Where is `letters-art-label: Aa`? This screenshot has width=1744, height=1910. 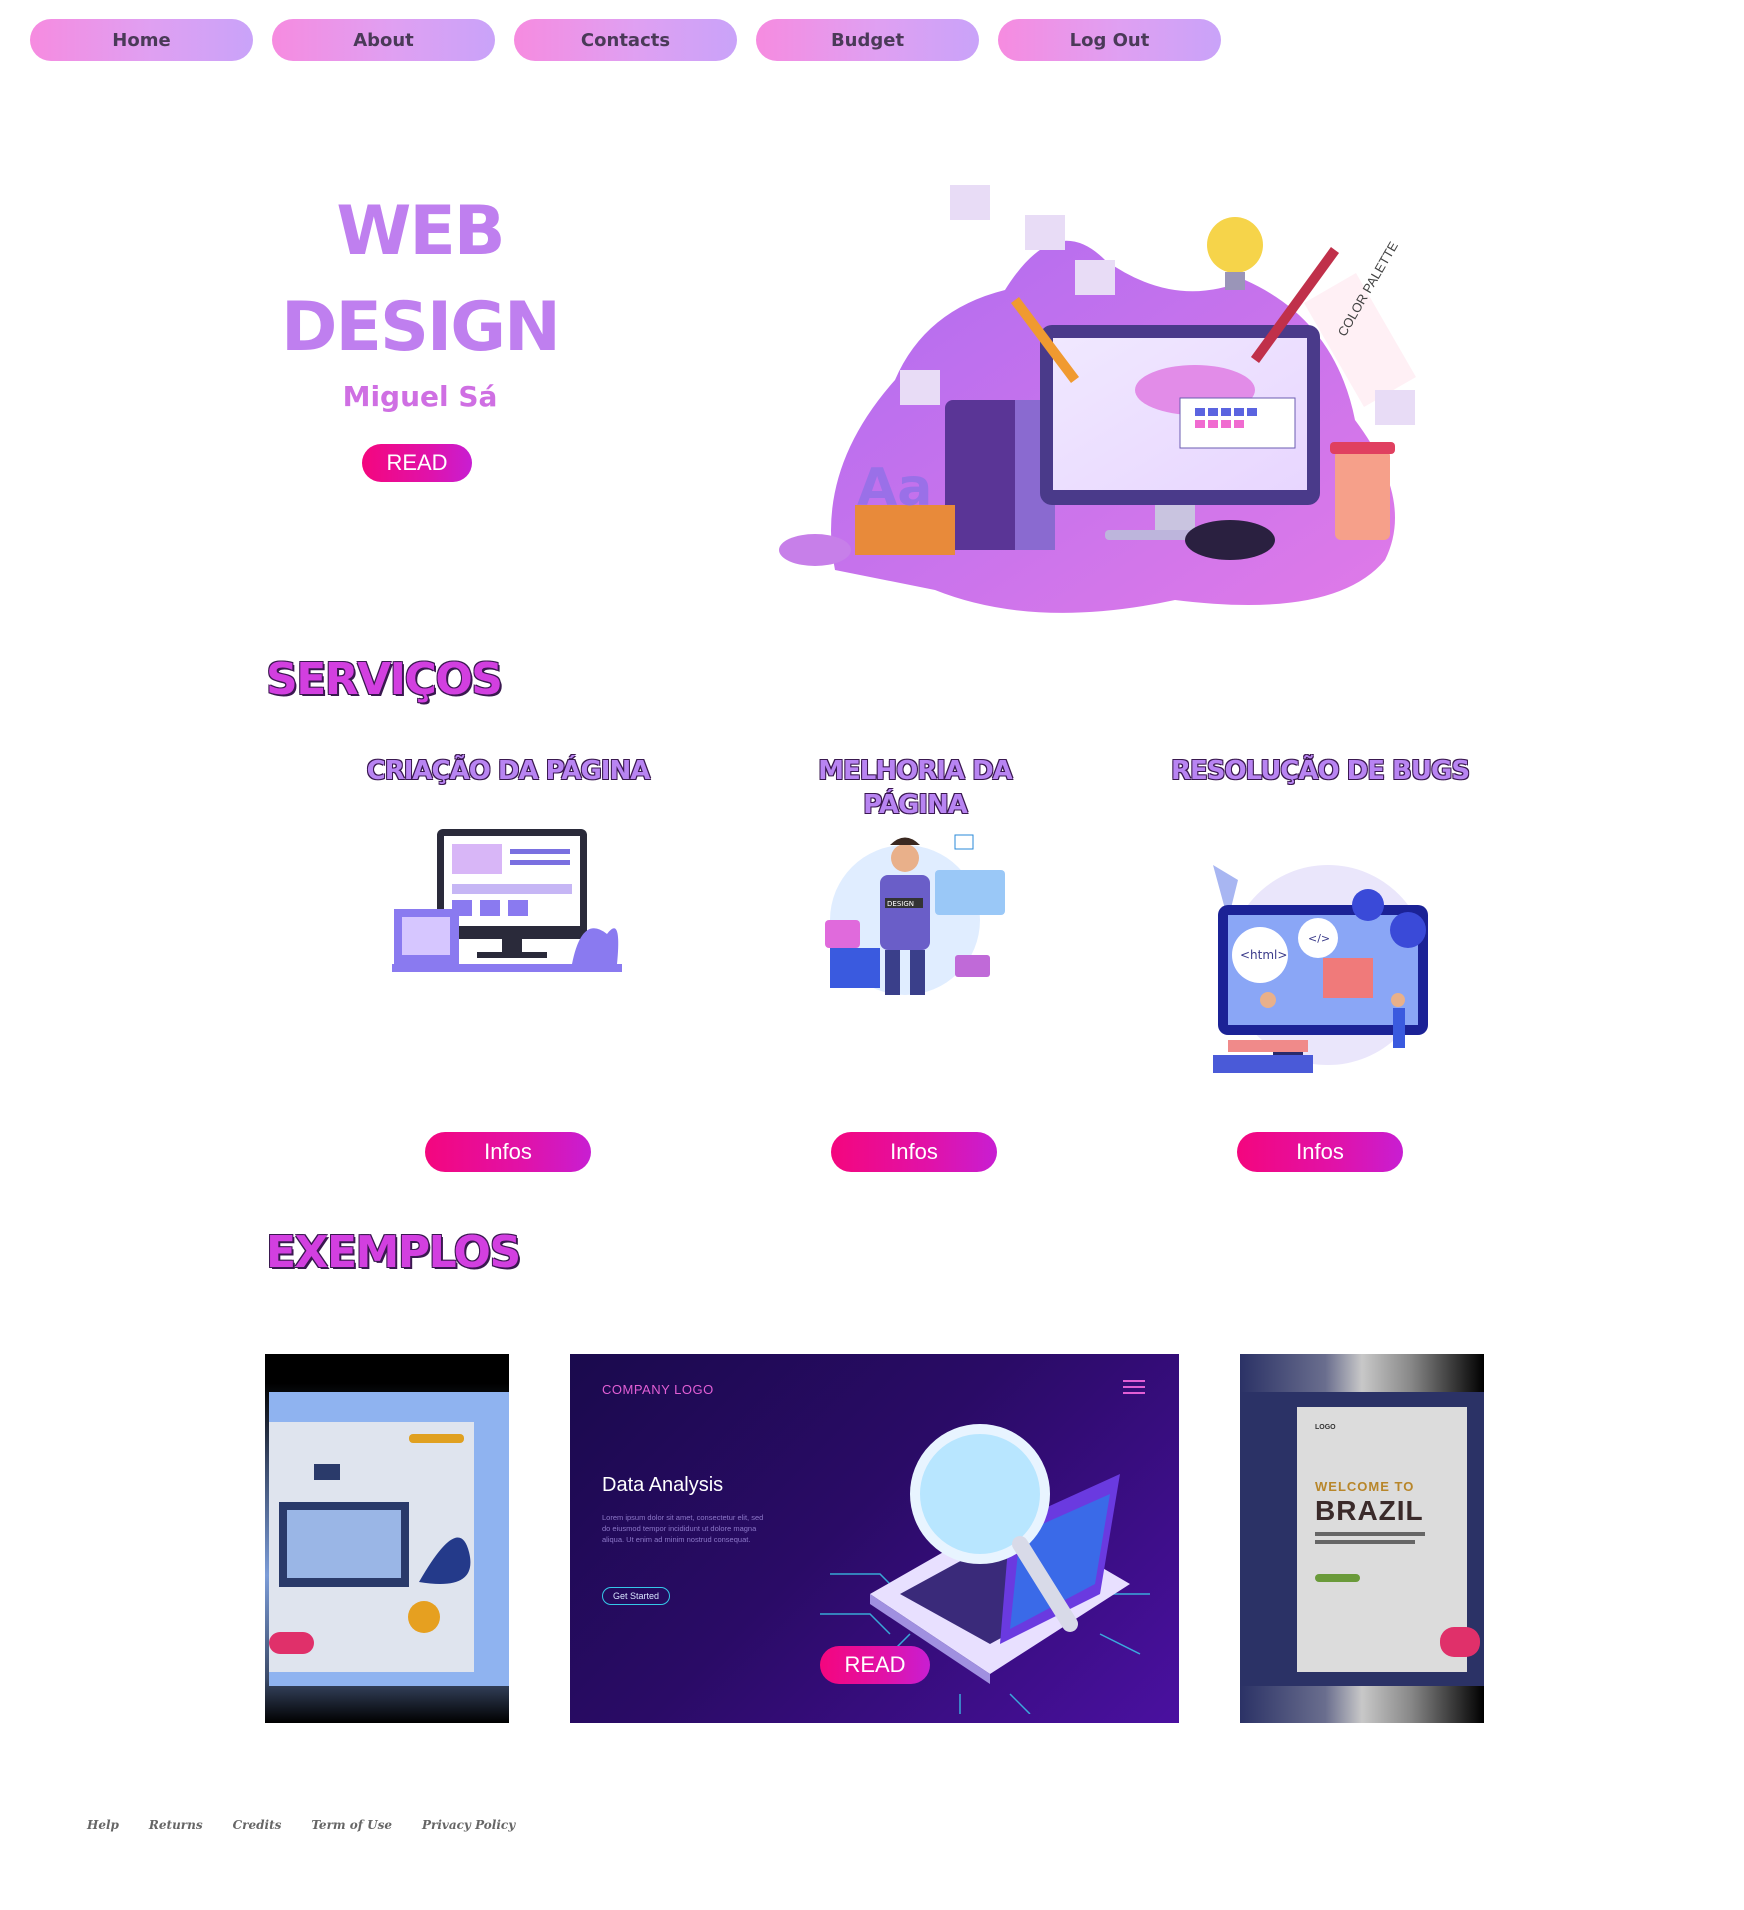
letters-art-label: Aa is located at coordinates (894, 488).